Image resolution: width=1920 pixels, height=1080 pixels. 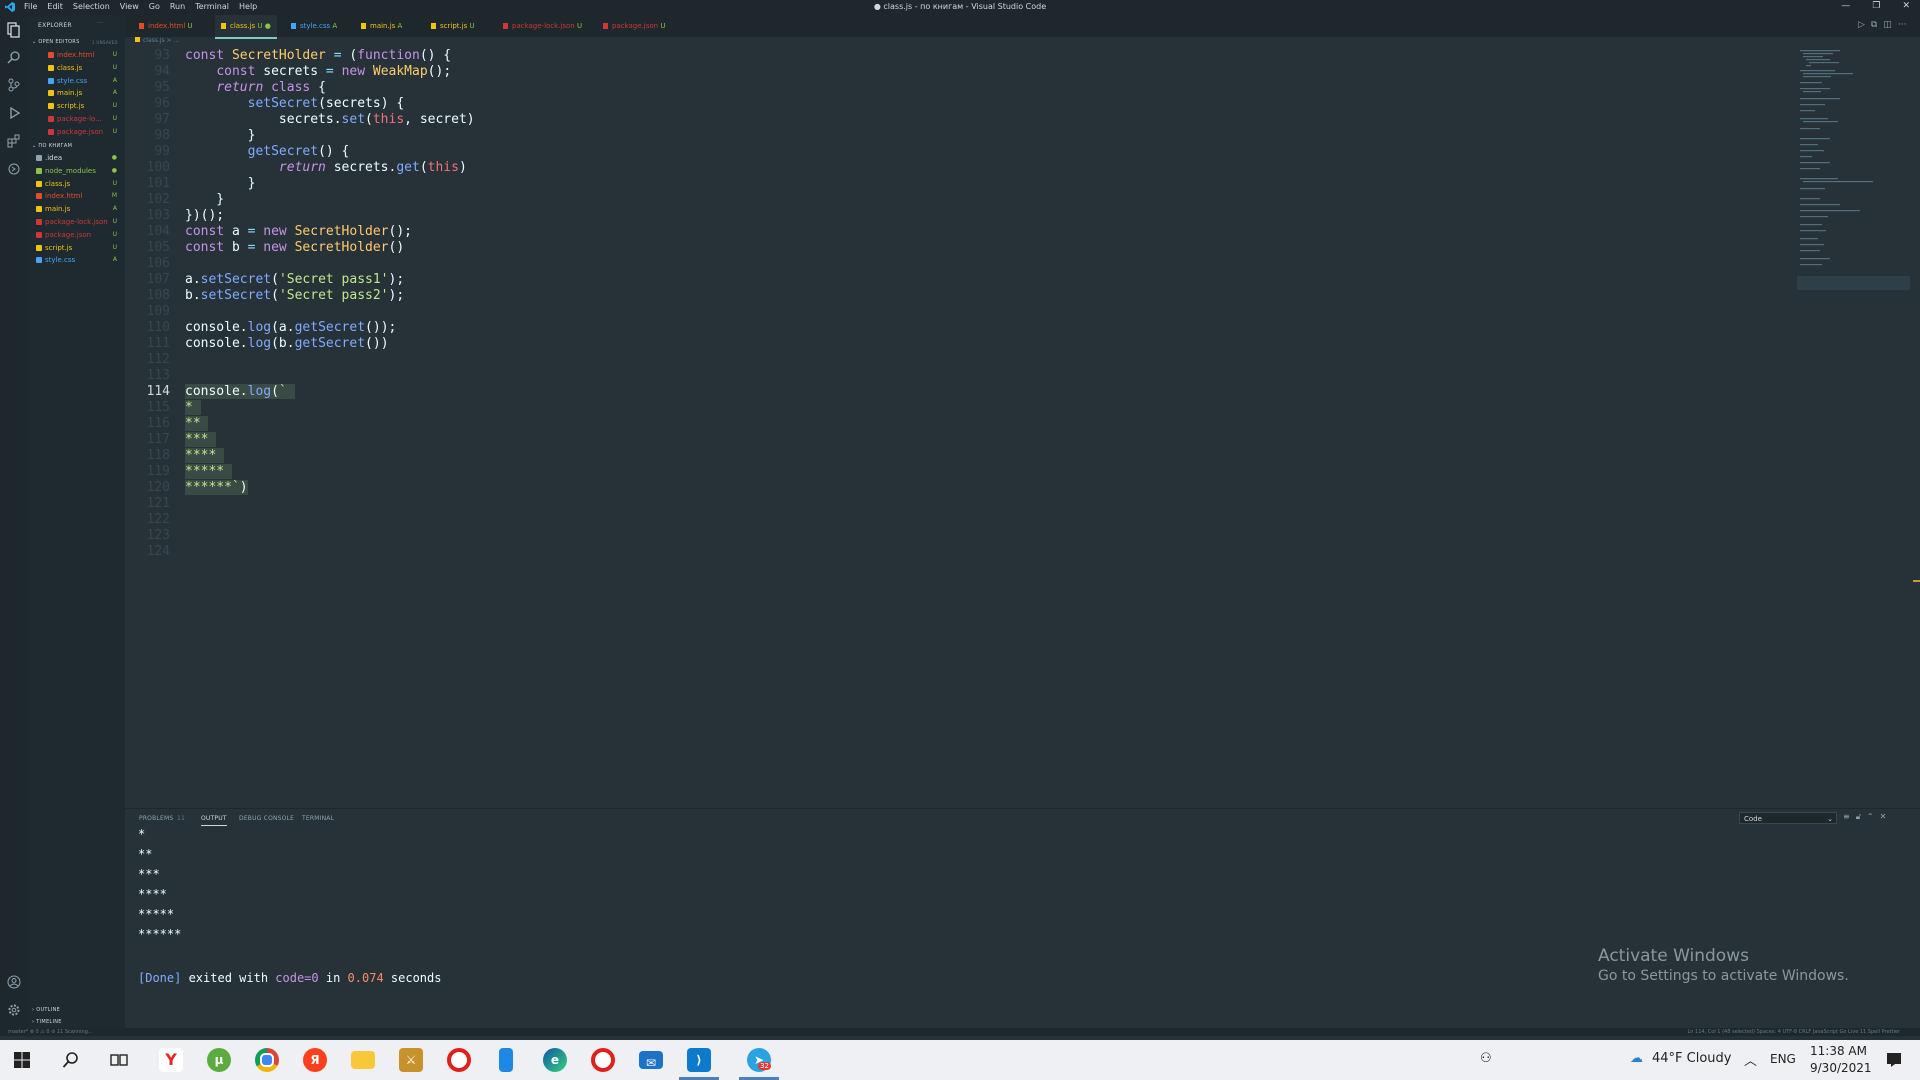 What do you see at coordinates (76, 196) in the screenshot?
I see `file-tree-item: index.html M` at bounding box center [76, 196].